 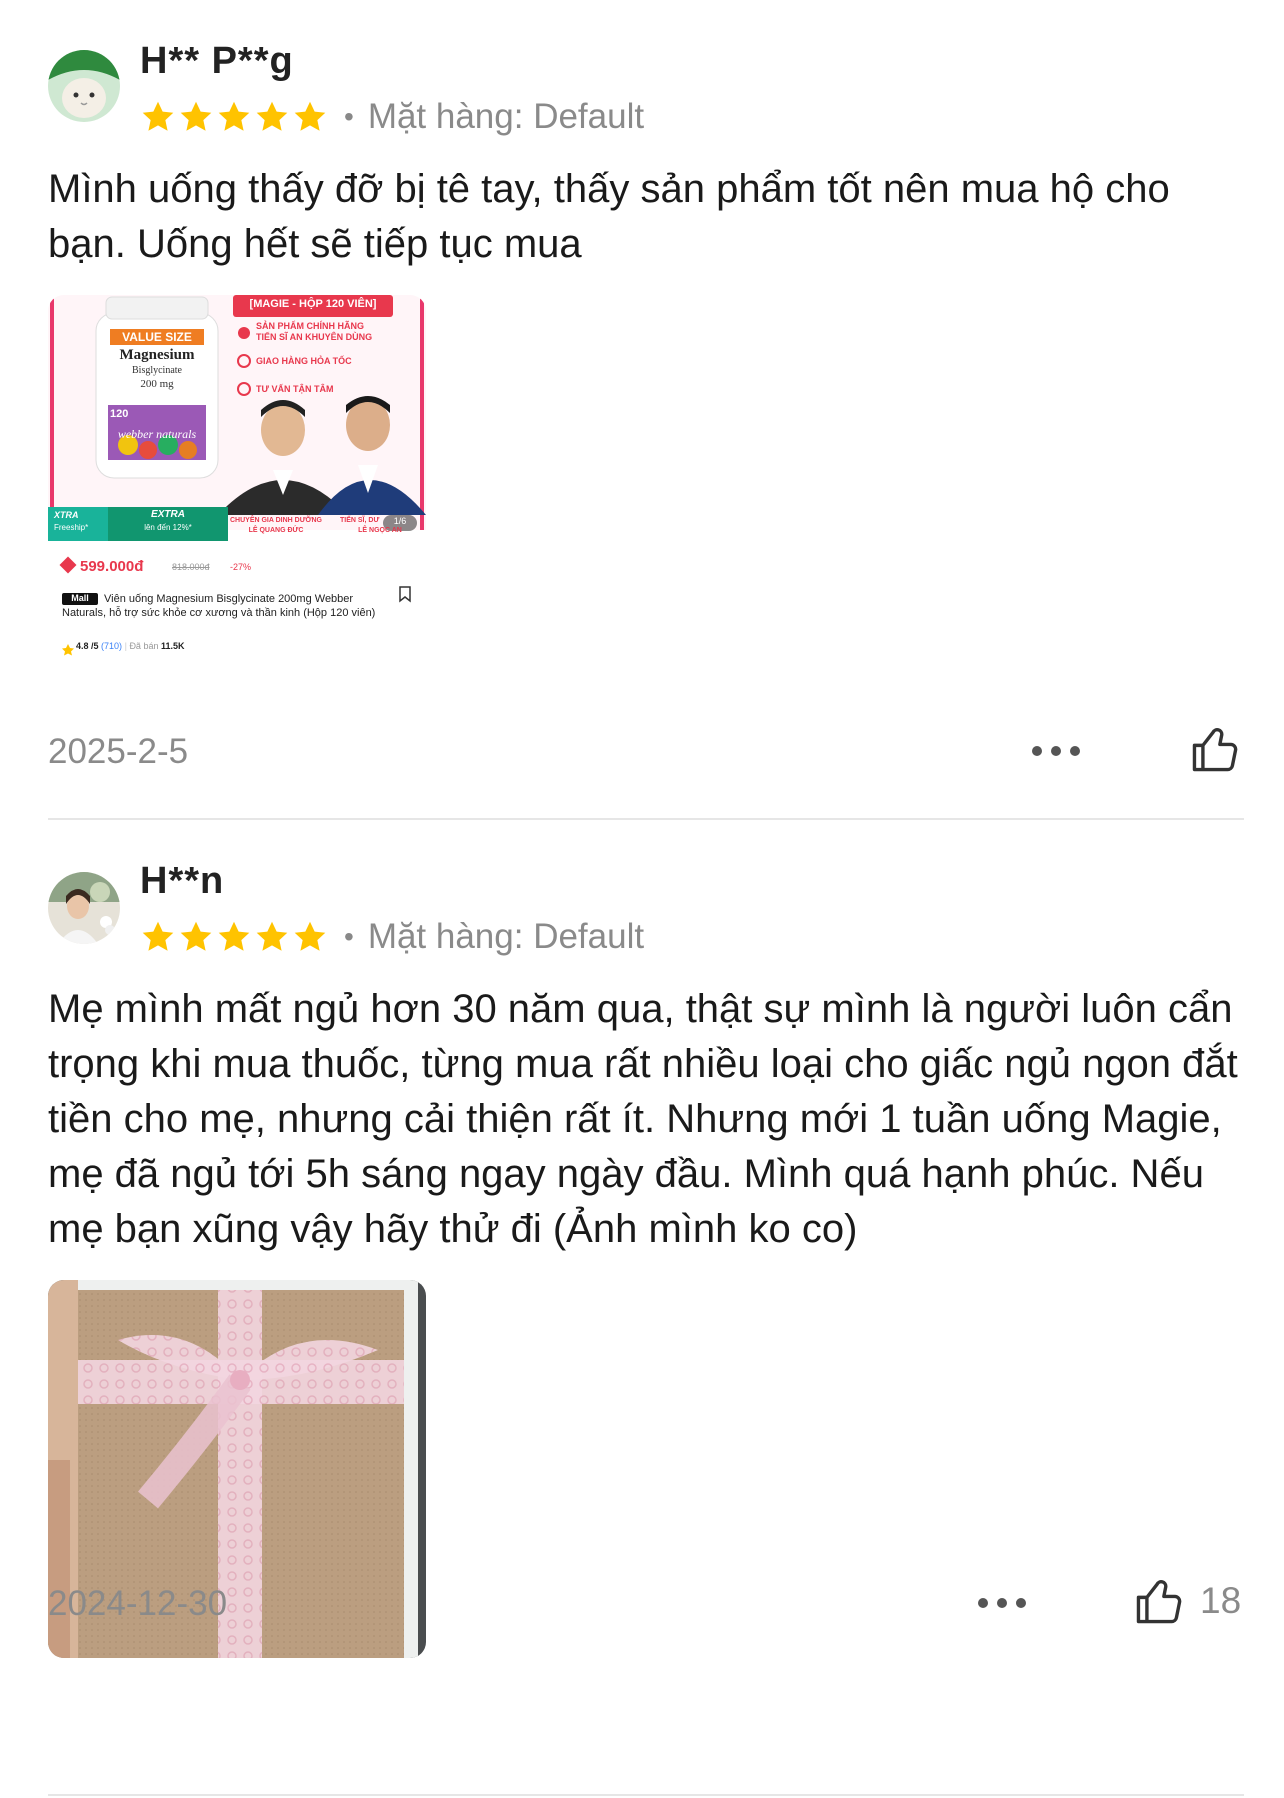 I want to click on bottle-dose: 200 mg, so click(x=157, y=384).